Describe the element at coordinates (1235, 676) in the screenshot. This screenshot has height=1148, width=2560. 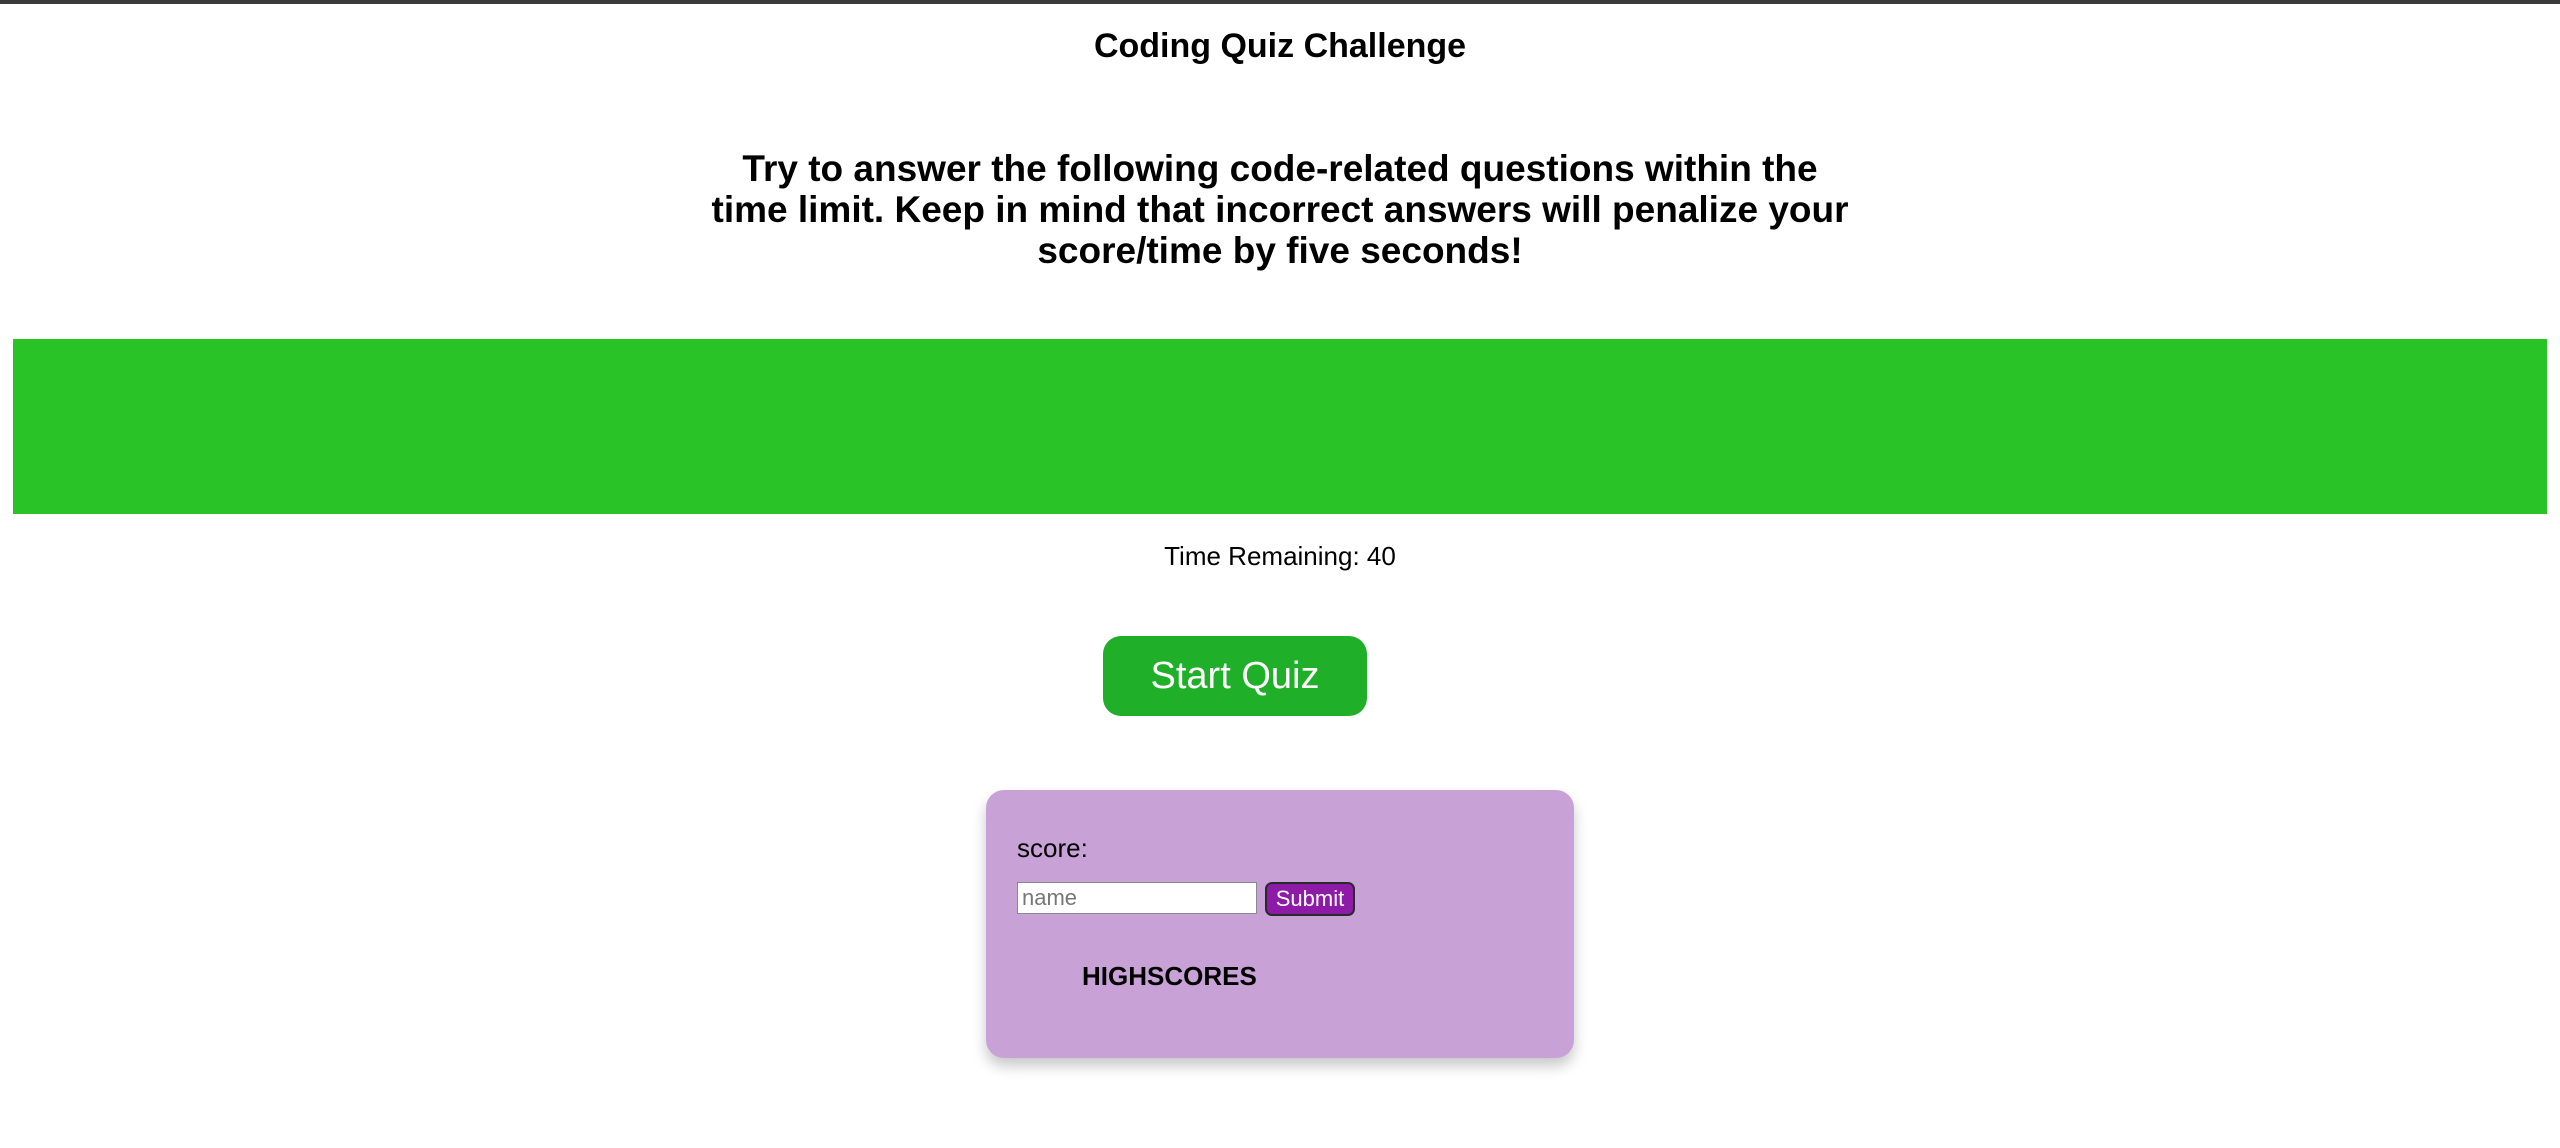
I see `start-quiz-button: Start Quiz` at that location.